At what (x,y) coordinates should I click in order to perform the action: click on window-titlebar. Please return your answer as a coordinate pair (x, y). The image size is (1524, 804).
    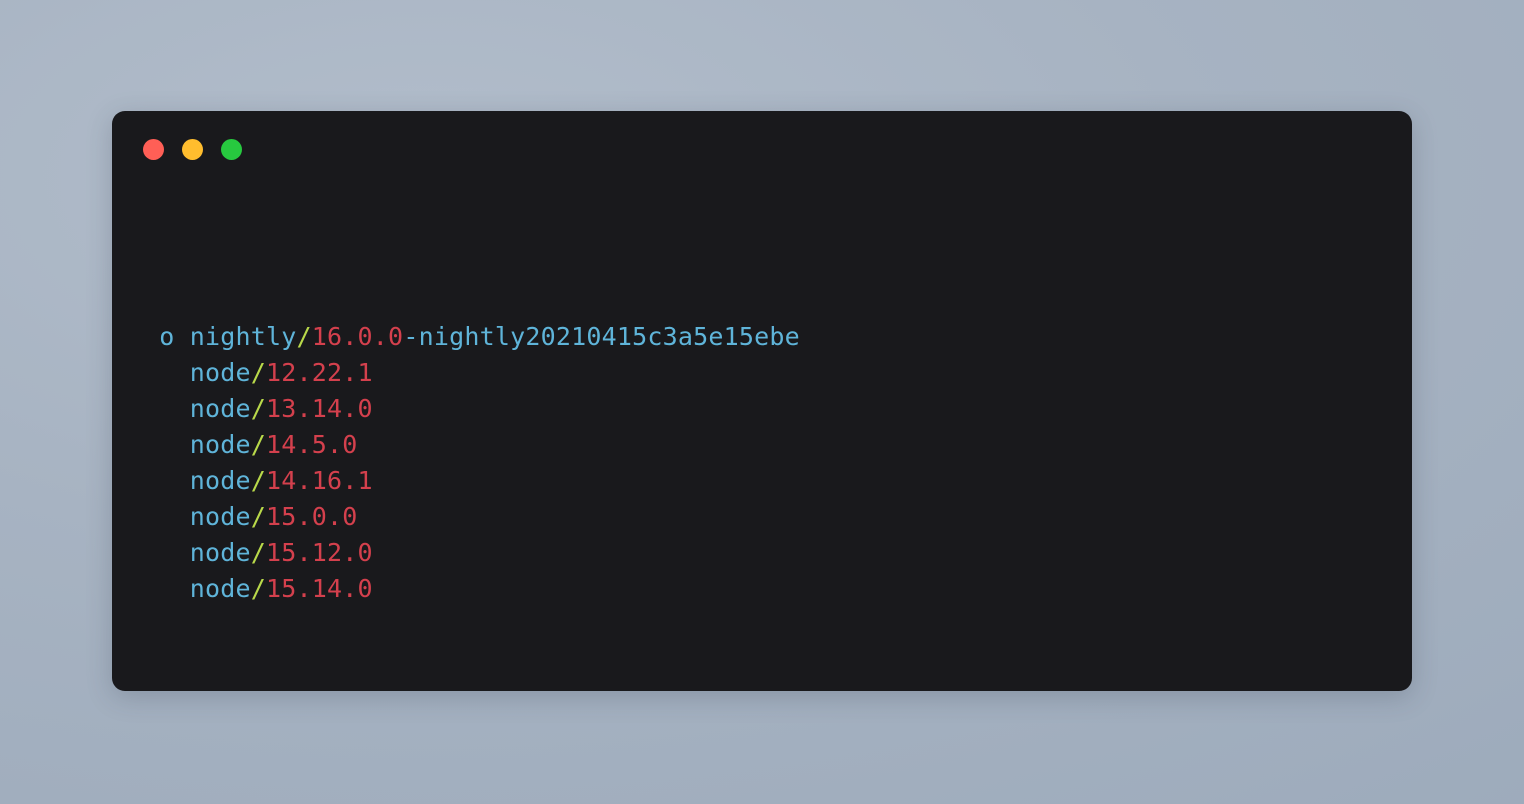
    Looking at the image, I should click on (762, 149).